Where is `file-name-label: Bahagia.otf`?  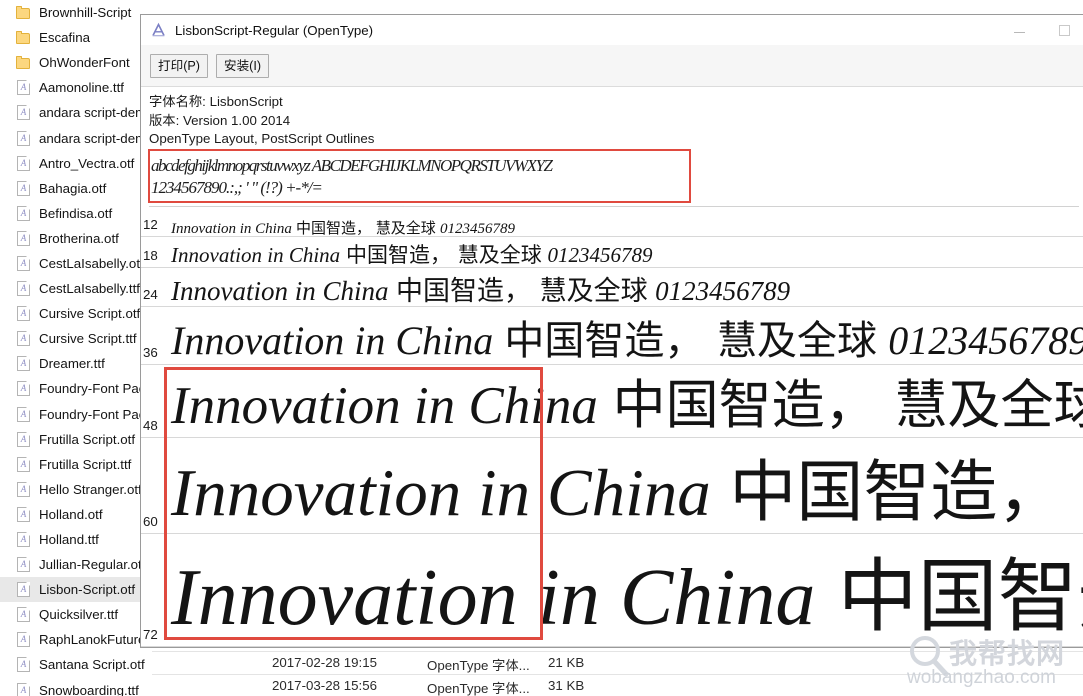
file-name-label: Bahagia.otf is located at coordinates (73, 188).